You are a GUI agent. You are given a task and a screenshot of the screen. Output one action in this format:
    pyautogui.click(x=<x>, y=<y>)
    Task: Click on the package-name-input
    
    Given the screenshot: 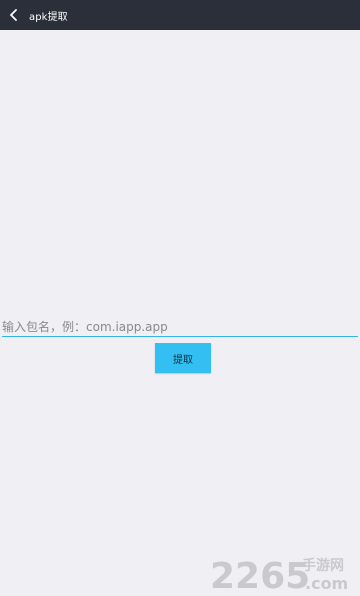 What is the action you would take?
    pyautogui.click(x=180, y=327)
    